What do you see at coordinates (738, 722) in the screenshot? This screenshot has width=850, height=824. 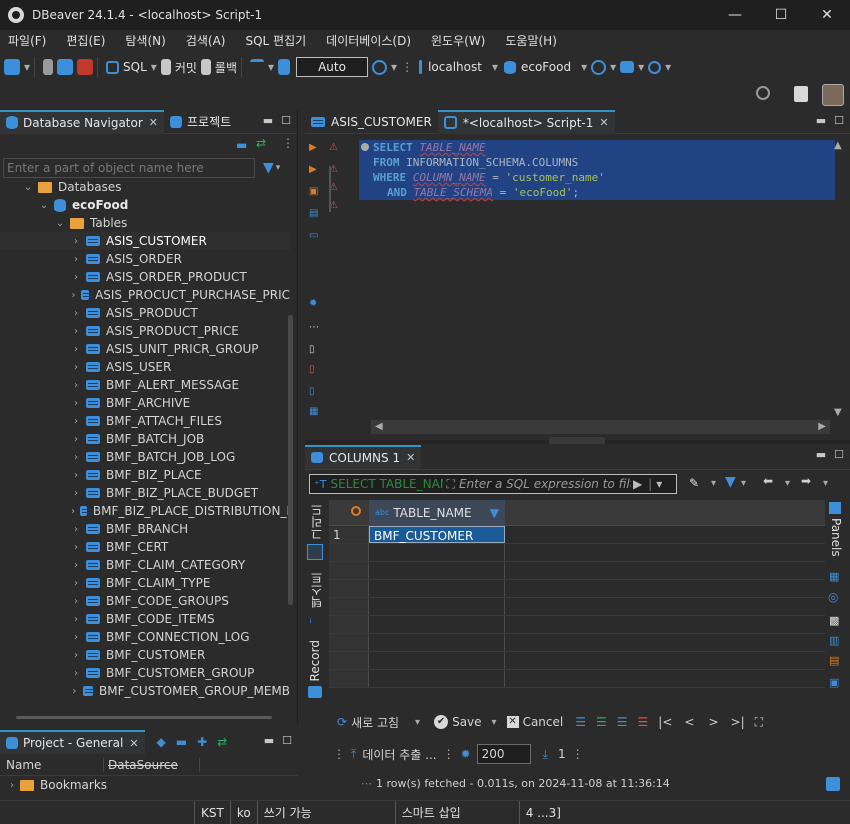 I see `last-page-icon: >|` at bounding box center [738, 722].